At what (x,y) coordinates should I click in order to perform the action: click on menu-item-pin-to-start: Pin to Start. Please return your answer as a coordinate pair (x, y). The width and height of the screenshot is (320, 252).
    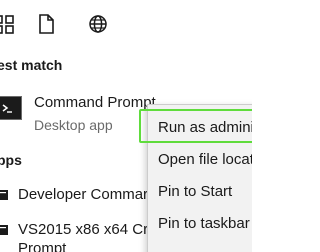
    Looking at the image, I should click on (195, 191).